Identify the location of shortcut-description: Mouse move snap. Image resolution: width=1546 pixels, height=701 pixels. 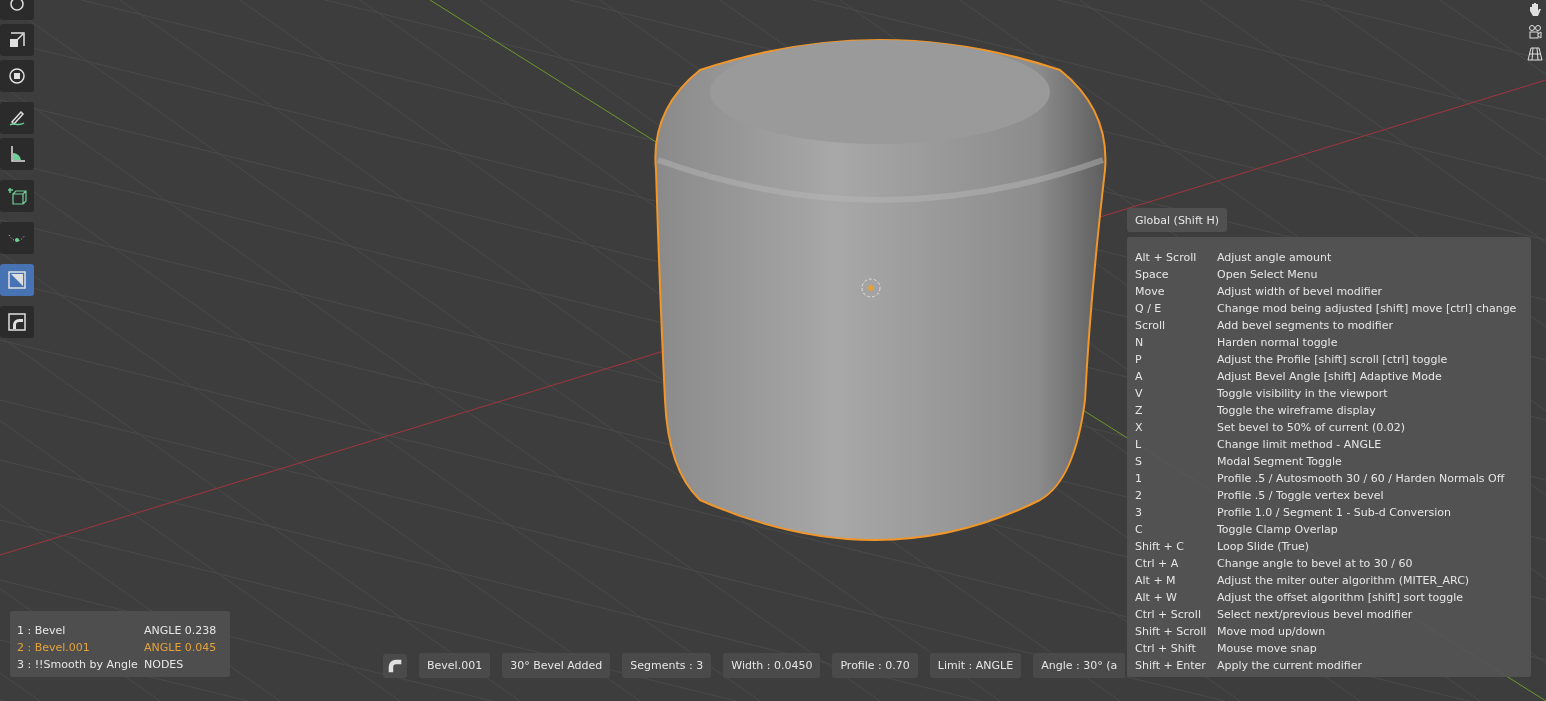
(1267, 649).